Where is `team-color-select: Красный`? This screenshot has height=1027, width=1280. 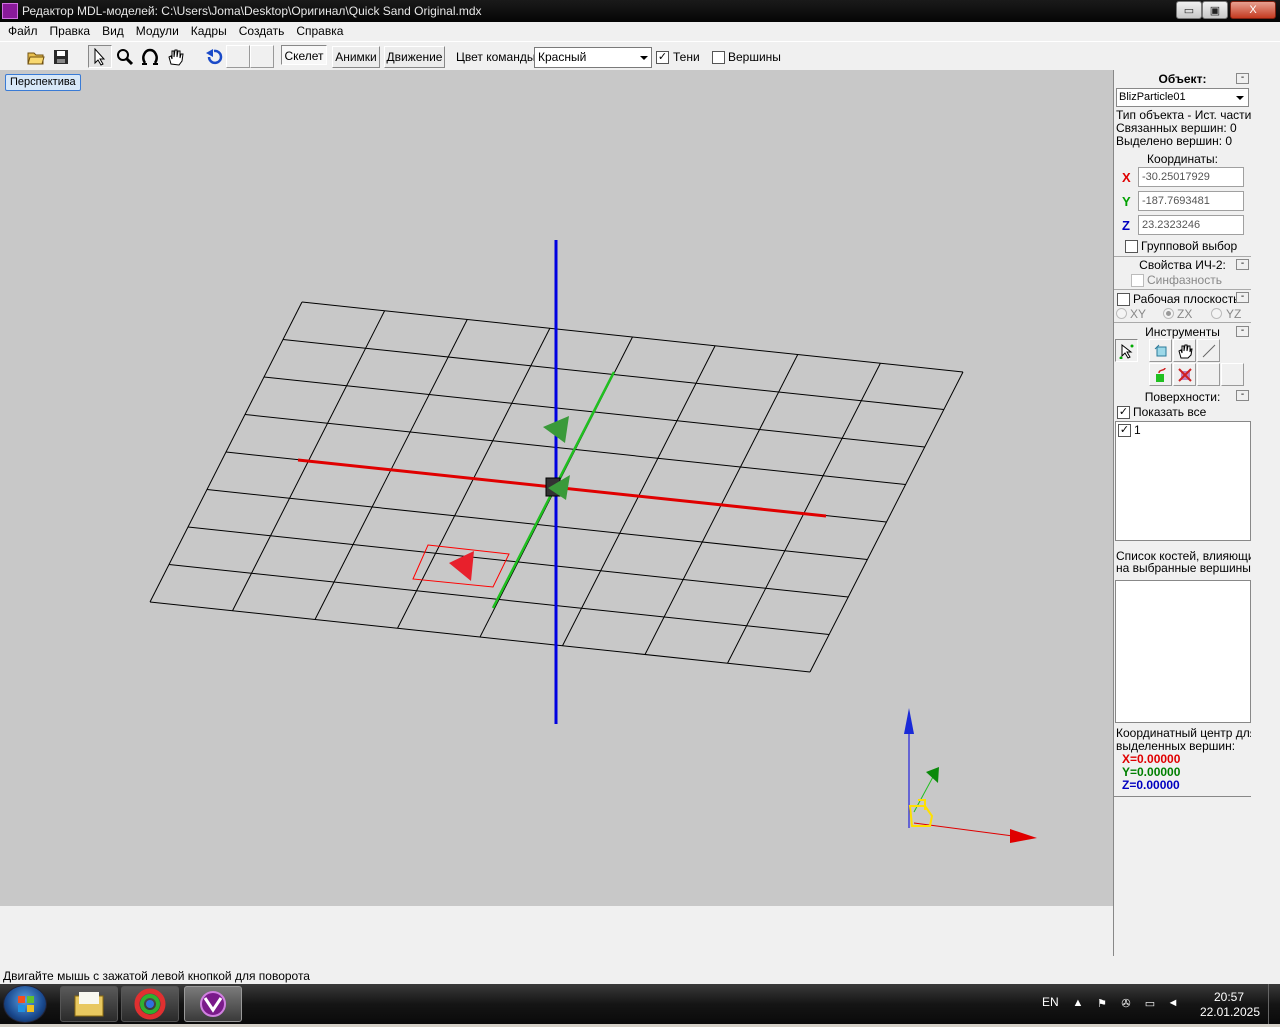
team-color-select: Красный is located at coordinates (593, 57).